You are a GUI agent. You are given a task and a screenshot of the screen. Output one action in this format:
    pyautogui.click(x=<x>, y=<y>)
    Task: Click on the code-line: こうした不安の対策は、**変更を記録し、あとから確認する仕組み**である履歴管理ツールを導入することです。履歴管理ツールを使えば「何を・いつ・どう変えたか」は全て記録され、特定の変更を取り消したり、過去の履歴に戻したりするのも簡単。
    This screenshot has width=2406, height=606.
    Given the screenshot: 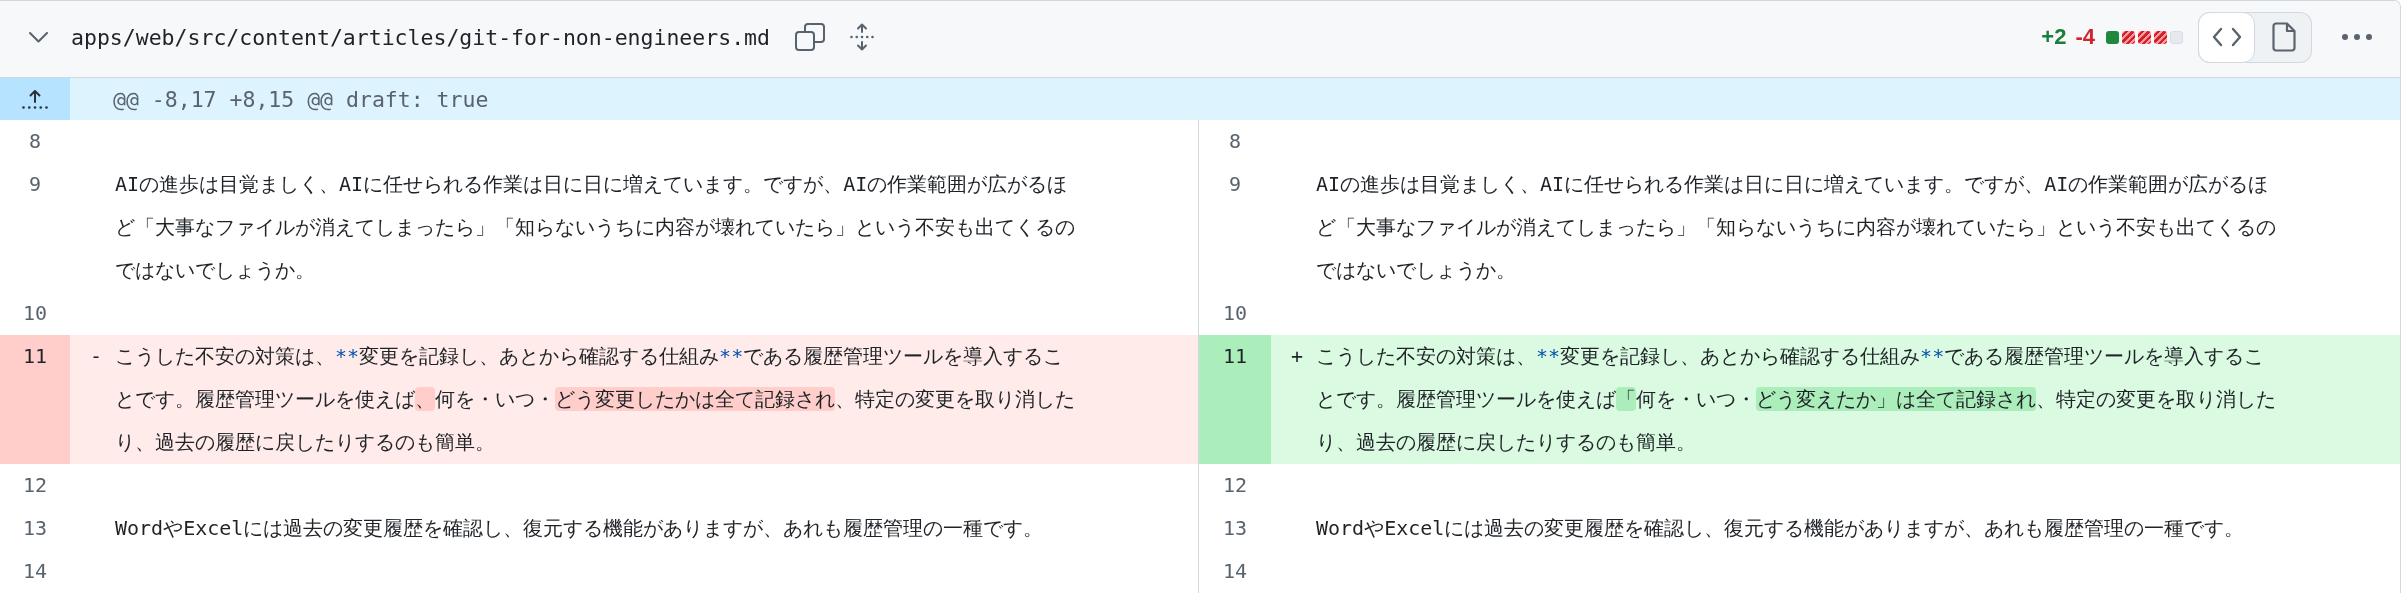 What is the action you would take?
    pyautogui.click(x=1796, y=399)
    